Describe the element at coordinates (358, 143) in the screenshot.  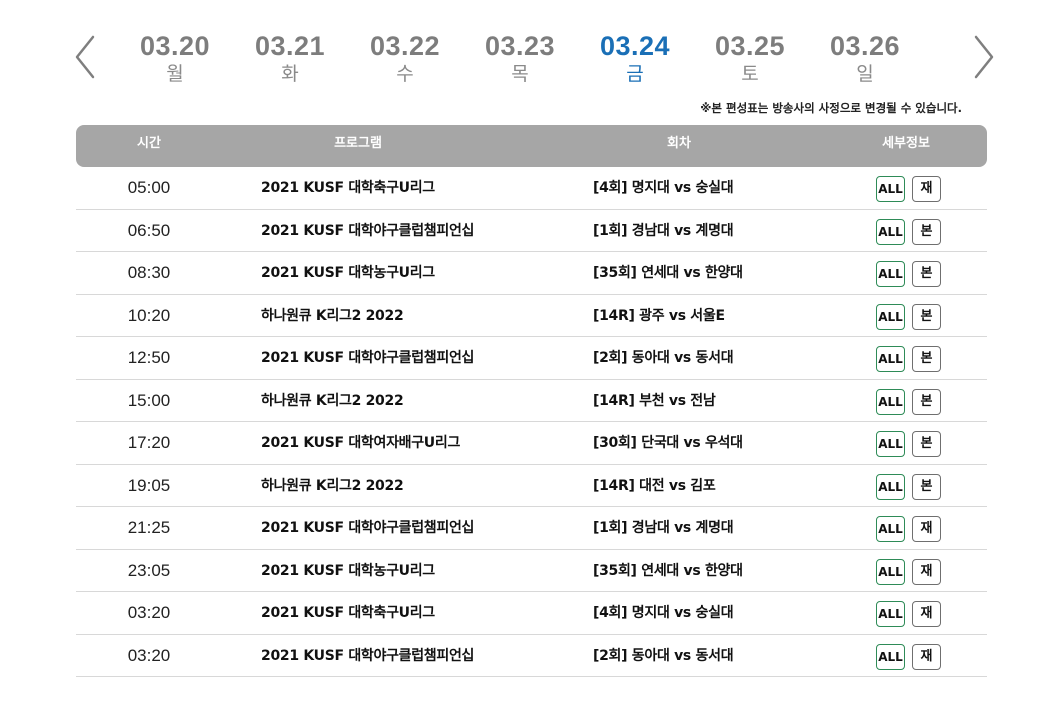
I see `header-program: 프로그램` at that location.